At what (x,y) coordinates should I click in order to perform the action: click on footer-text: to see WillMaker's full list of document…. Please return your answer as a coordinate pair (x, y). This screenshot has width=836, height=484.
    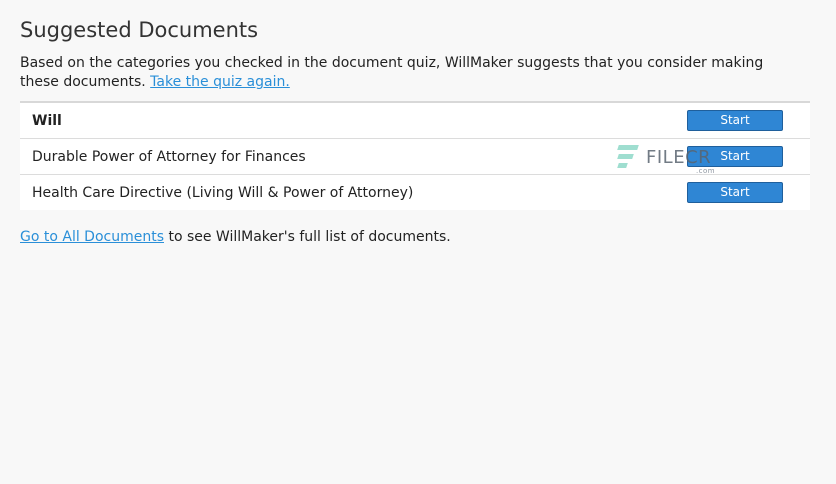
    Looking at the image, I should click on (307, 237).